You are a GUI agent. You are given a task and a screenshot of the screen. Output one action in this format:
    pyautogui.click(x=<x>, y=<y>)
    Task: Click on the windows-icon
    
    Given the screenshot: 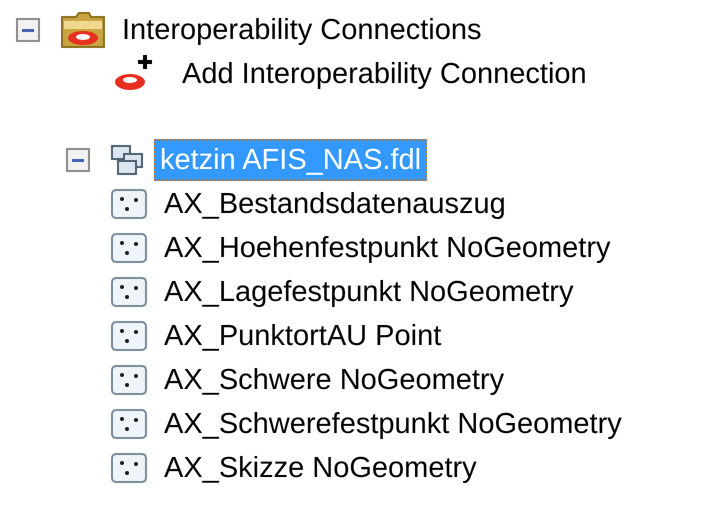 What is the action you would take?
    pyautogui.click(x=127, y=160)
    